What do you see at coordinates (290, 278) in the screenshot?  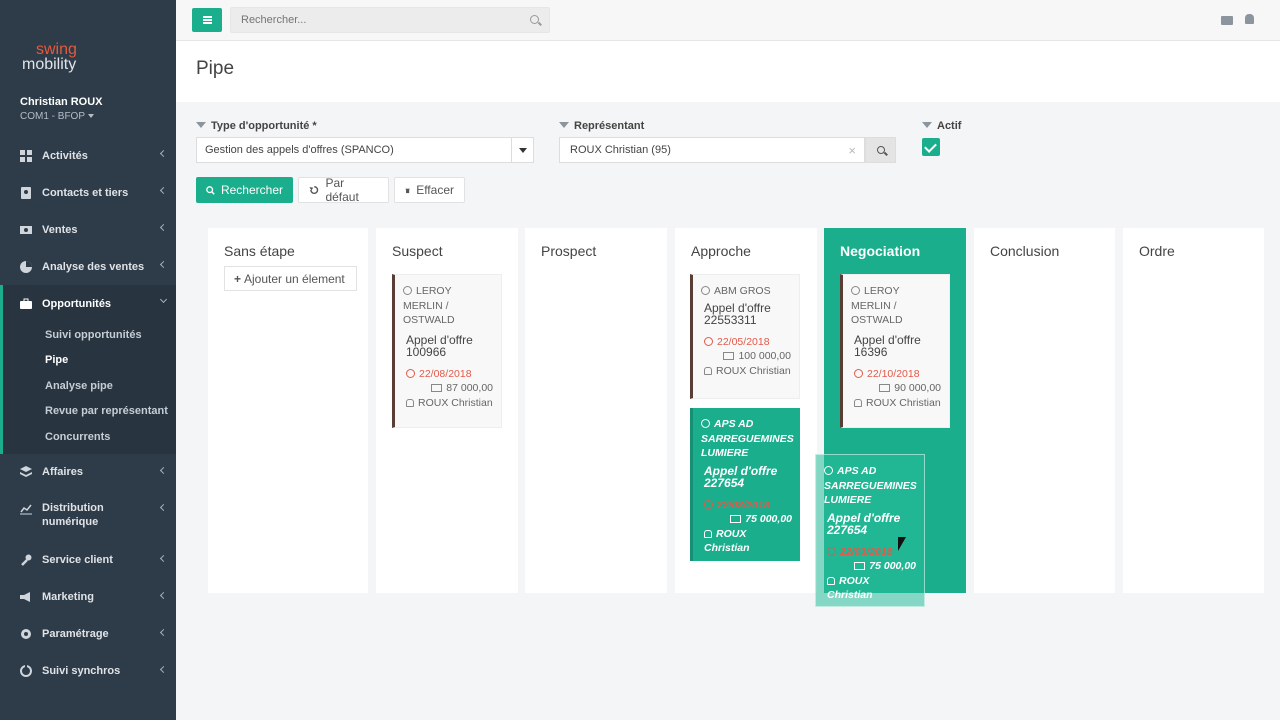 I see `add-element-button: + Ajouter un élement` at bounding box center [290, 278].